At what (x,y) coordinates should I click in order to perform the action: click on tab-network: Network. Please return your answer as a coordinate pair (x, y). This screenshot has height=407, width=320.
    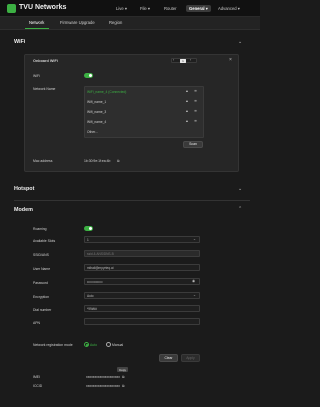
    Looking at the image, I should click on (36, 22).